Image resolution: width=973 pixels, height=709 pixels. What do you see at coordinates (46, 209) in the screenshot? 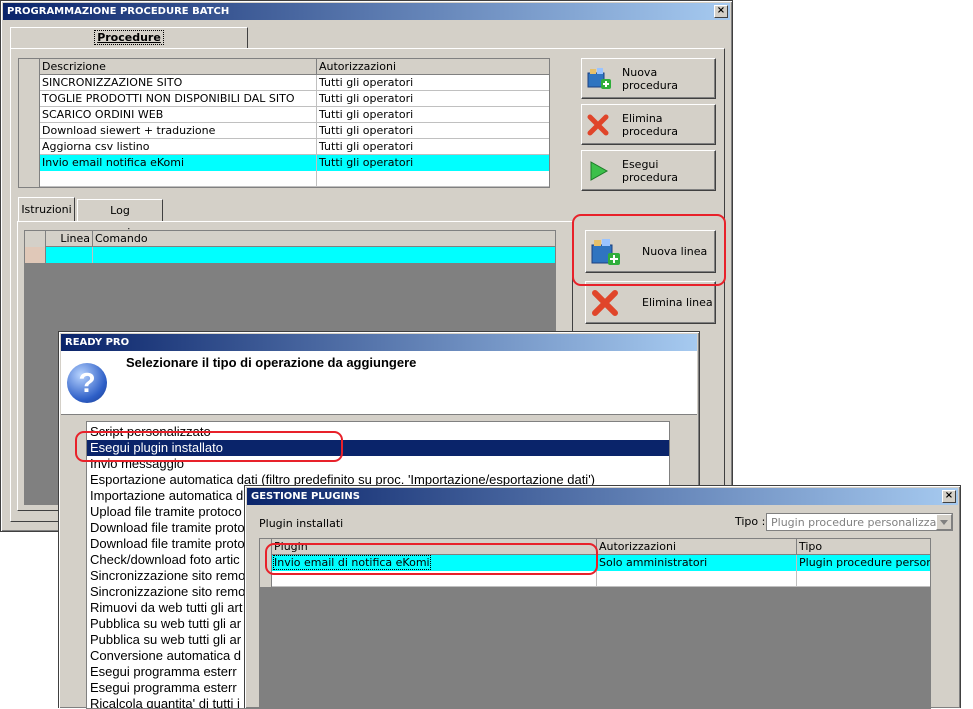
I see `tab-istruzioni: Istruzioni` at bounding box center [46, 209].